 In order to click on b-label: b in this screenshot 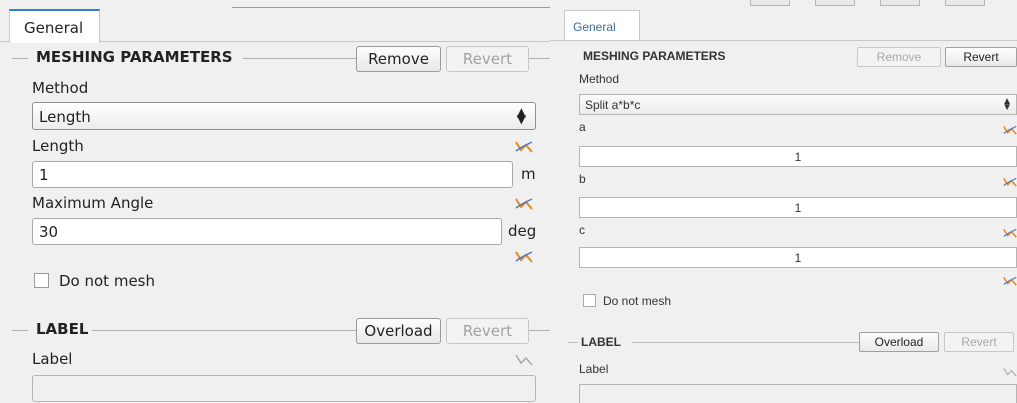, I will do `click(582, 179)`.